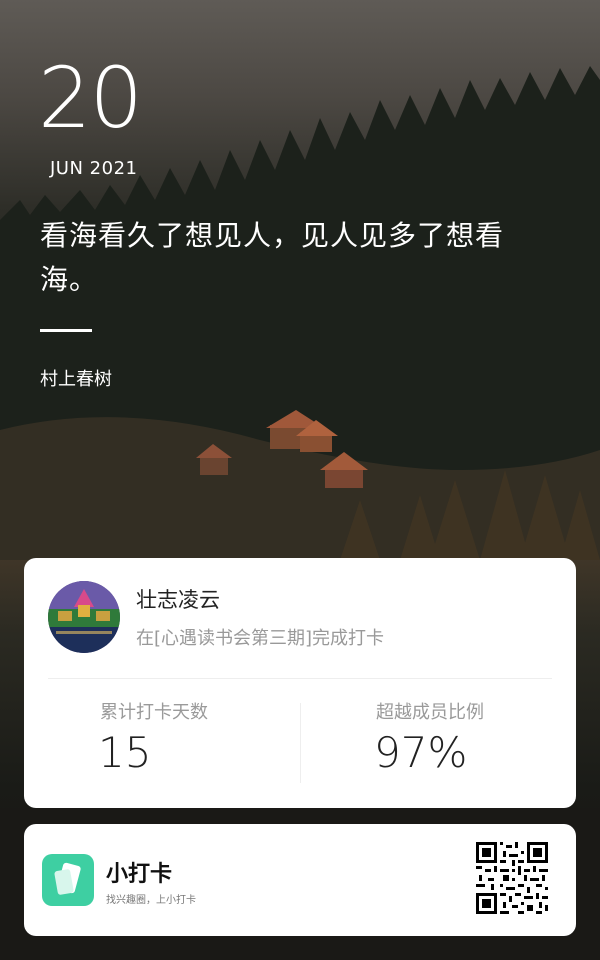  Describe the element at coordinates (300, 678) in the screenshot. I see `card-divider` at that location.